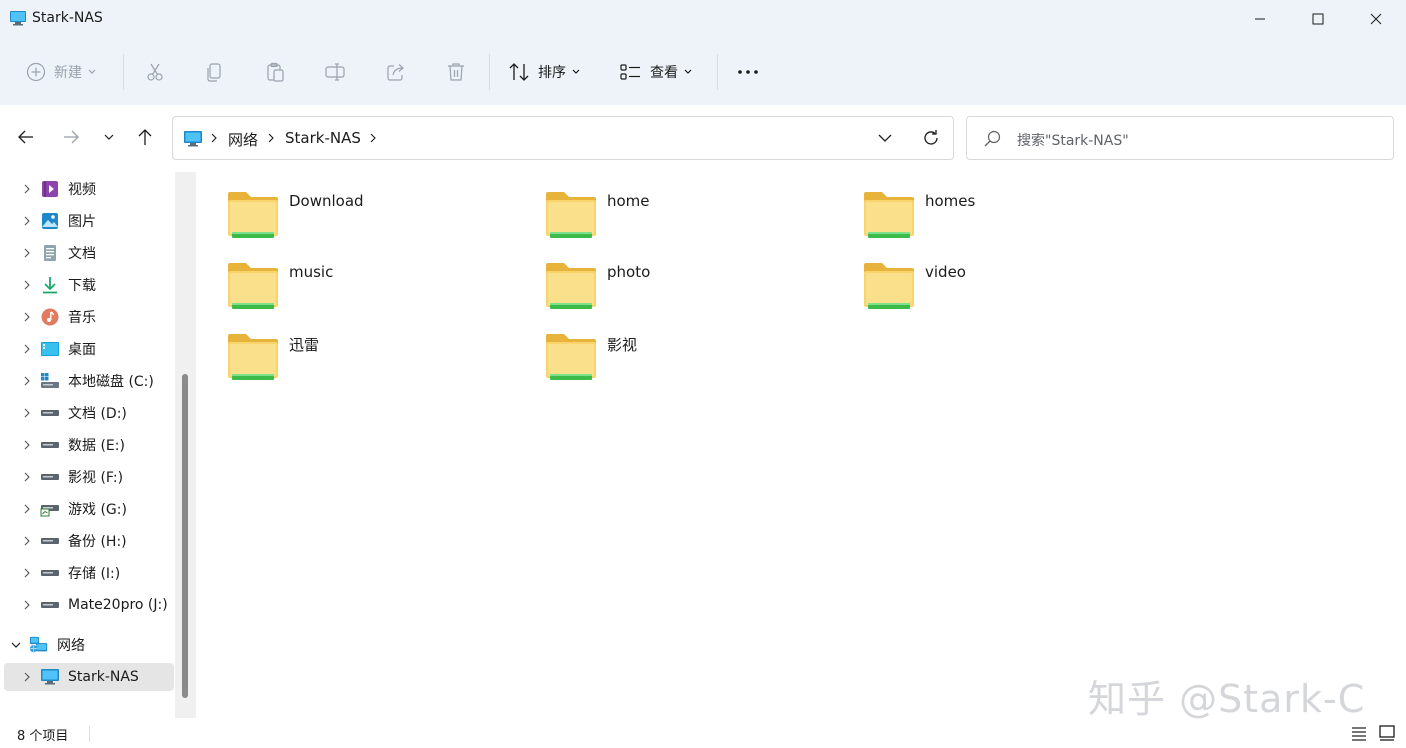 The height and width of the screenshot is (748, 1406). Describe the element at coordinates (155, 72) in the screenshot. I see `cut-button` at that location.